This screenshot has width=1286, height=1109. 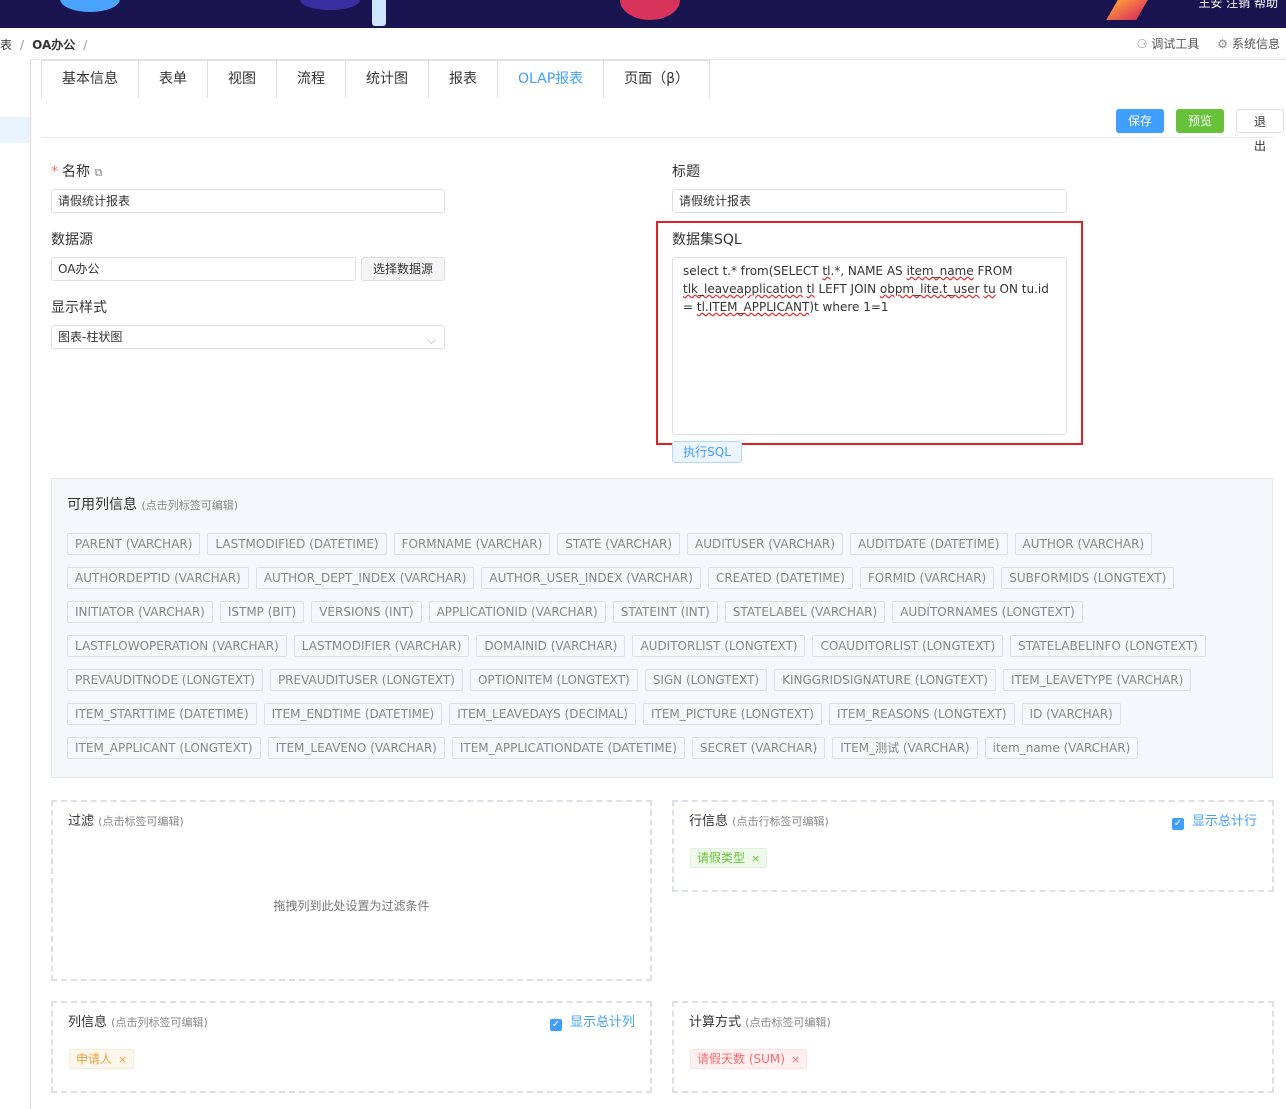 What do you see at coordinates (472, 544) in the screenshot?
I see `column-tag: FORMNAME (VARCHAR)` at bounding box center [472, 544].